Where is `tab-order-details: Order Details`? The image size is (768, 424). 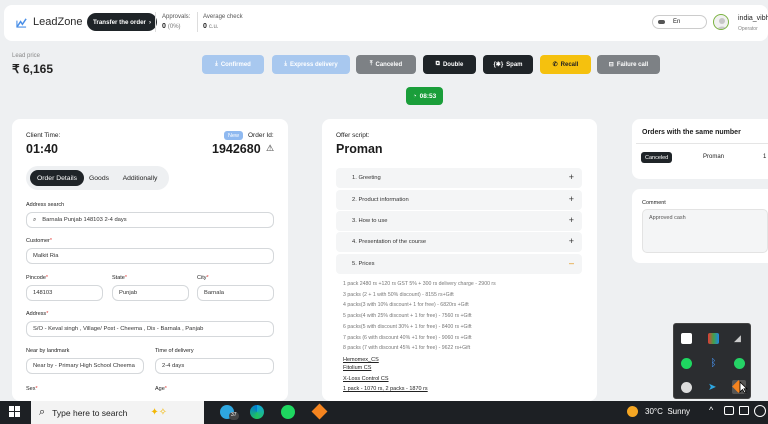 tab-order-details: Order Details is located at coordinates (57, 178).